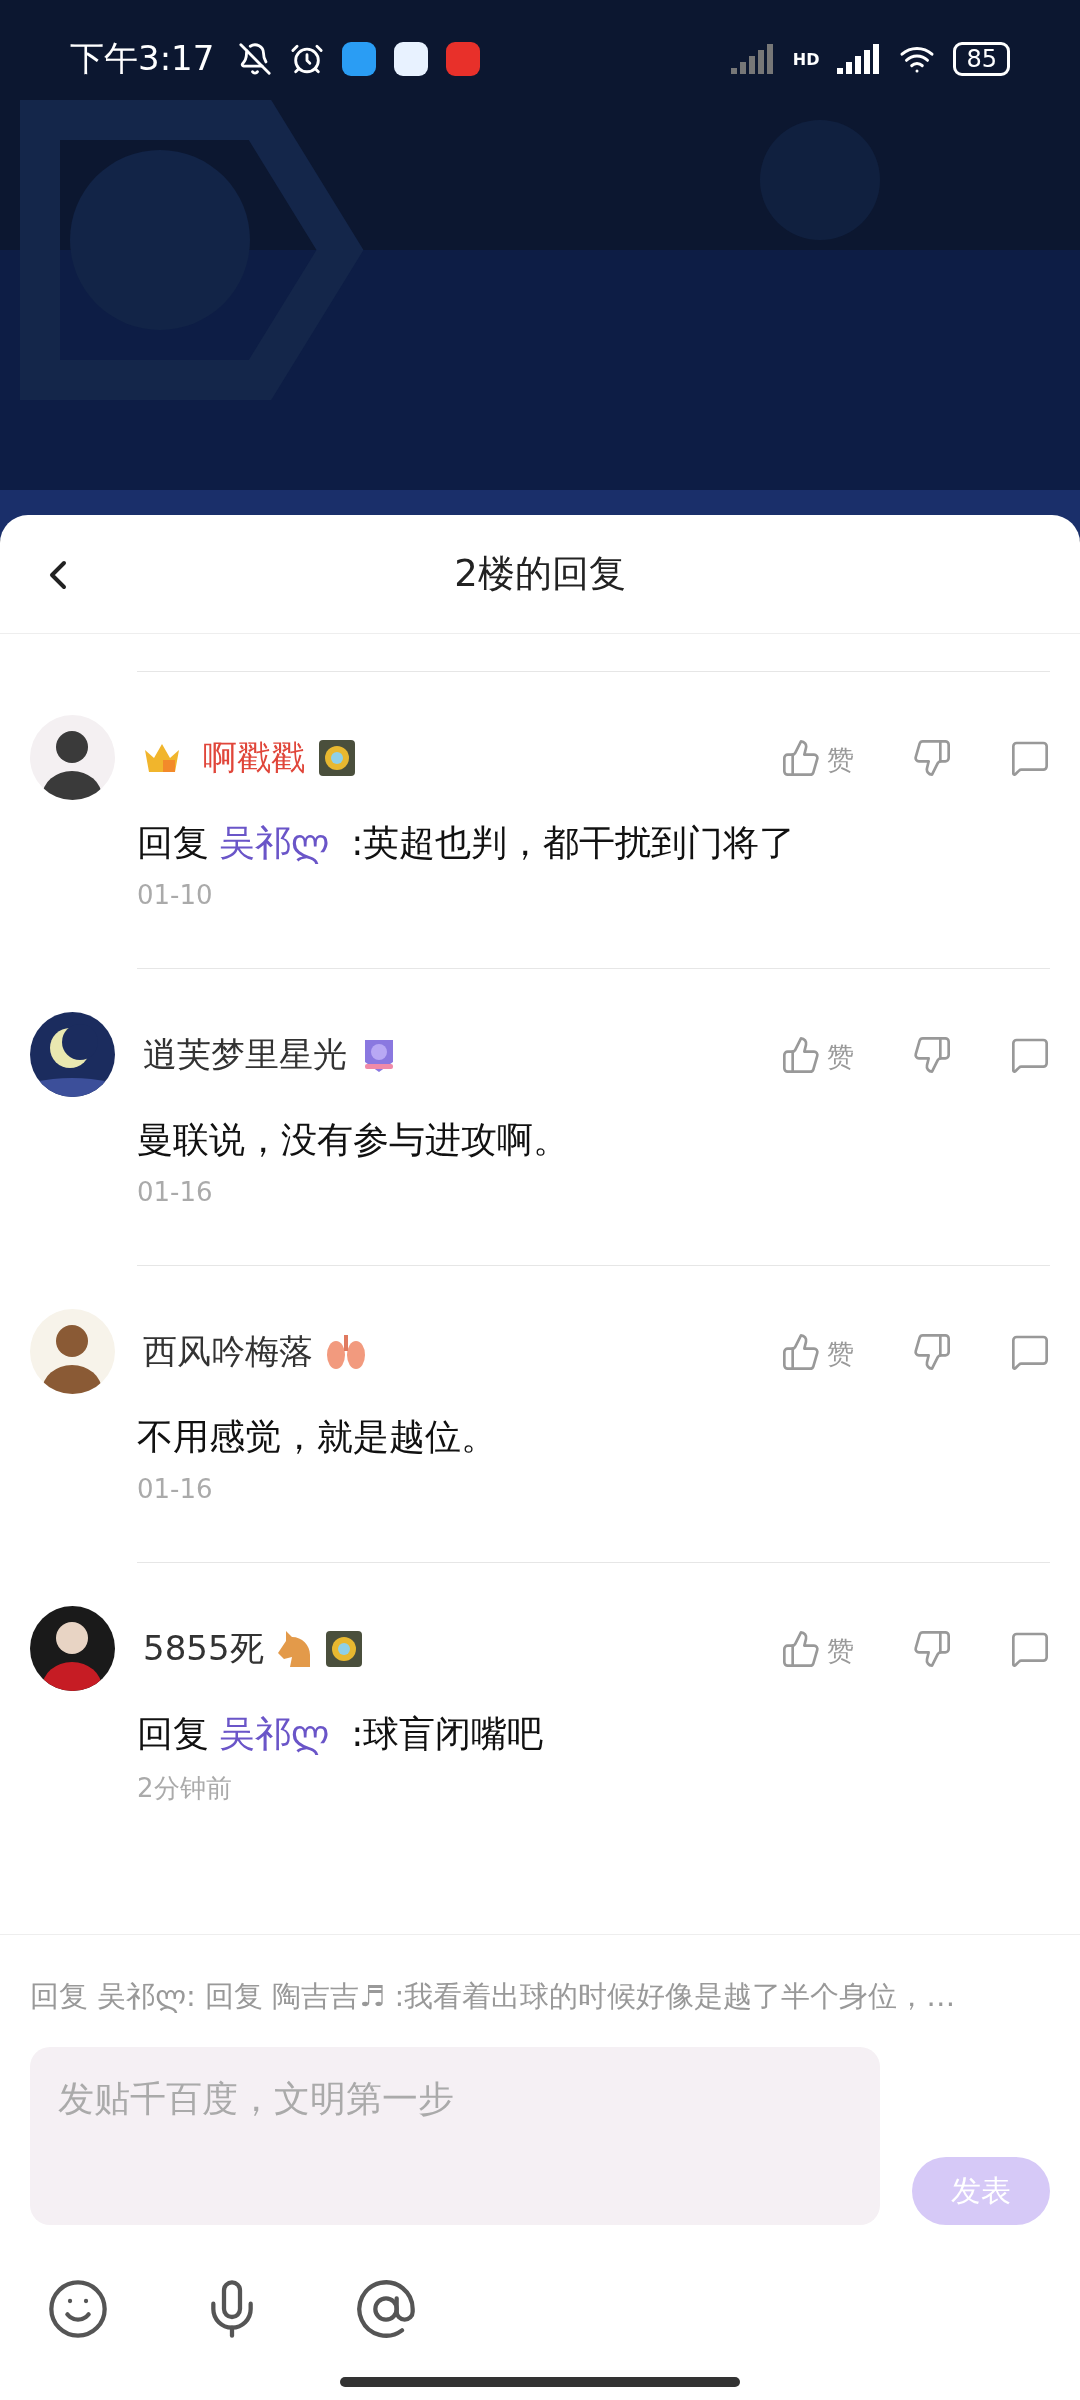  Describe the element at coordinates (341, 1734) in the screenshot. I see `comment-text: 回复 吴祁ლ :球盲闭嘴吧` at that location.